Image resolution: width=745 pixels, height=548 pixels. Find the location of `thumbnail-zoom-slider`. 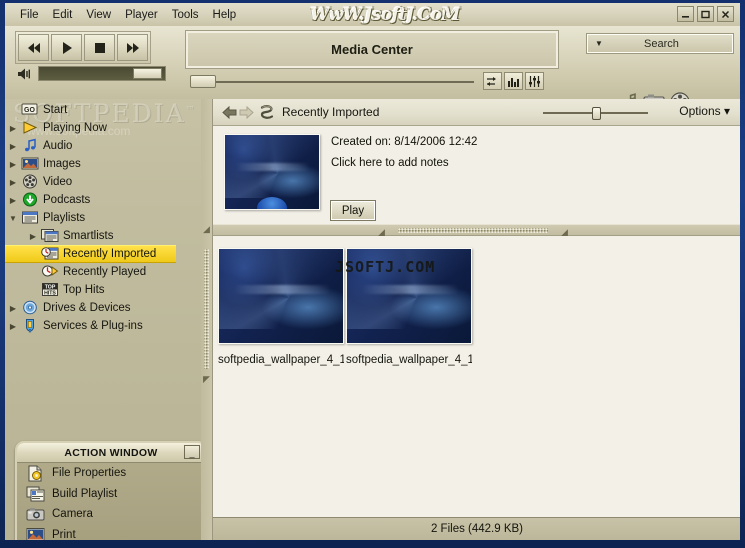

thumbnail-zoom-slider is located at coordinates (595, 113).